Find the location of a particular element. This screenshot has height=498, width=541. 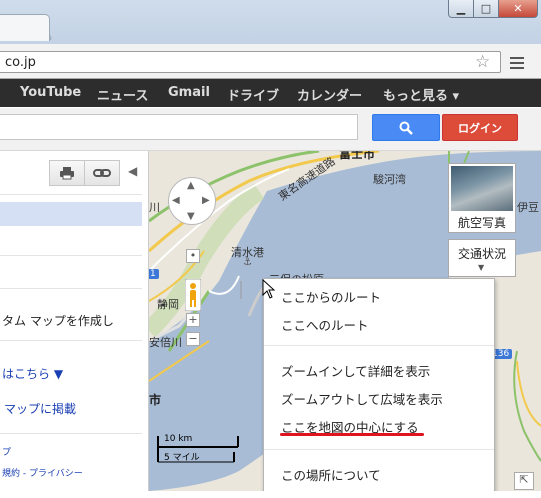

address-bar: co.jp ☆ is located at coordinates (250, 62).